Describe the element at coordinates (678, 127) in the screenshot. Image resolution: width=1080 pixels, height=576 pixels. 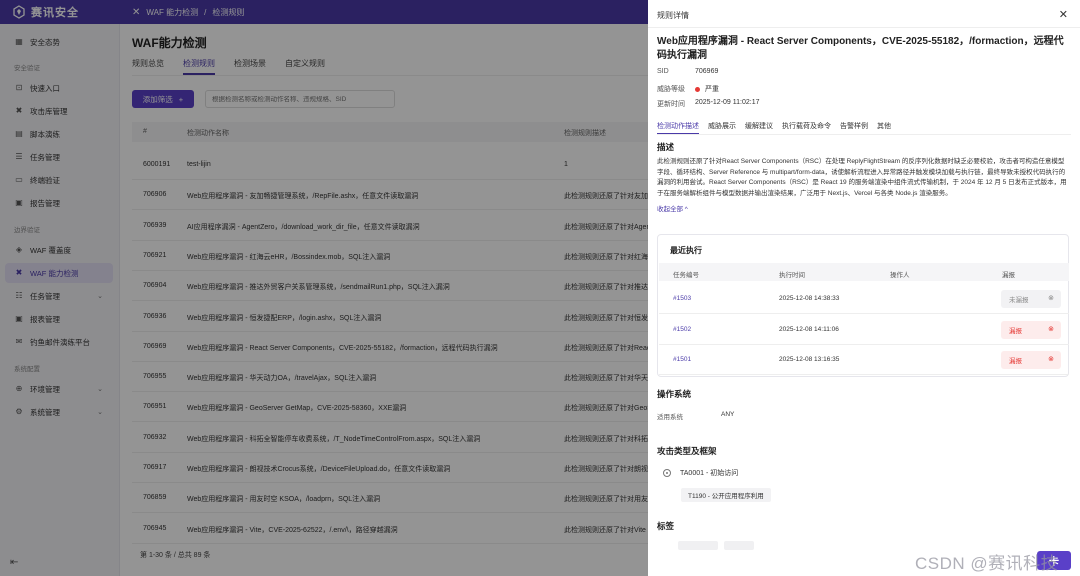
I see `tab-action-description: 检测动作描述` at that location.